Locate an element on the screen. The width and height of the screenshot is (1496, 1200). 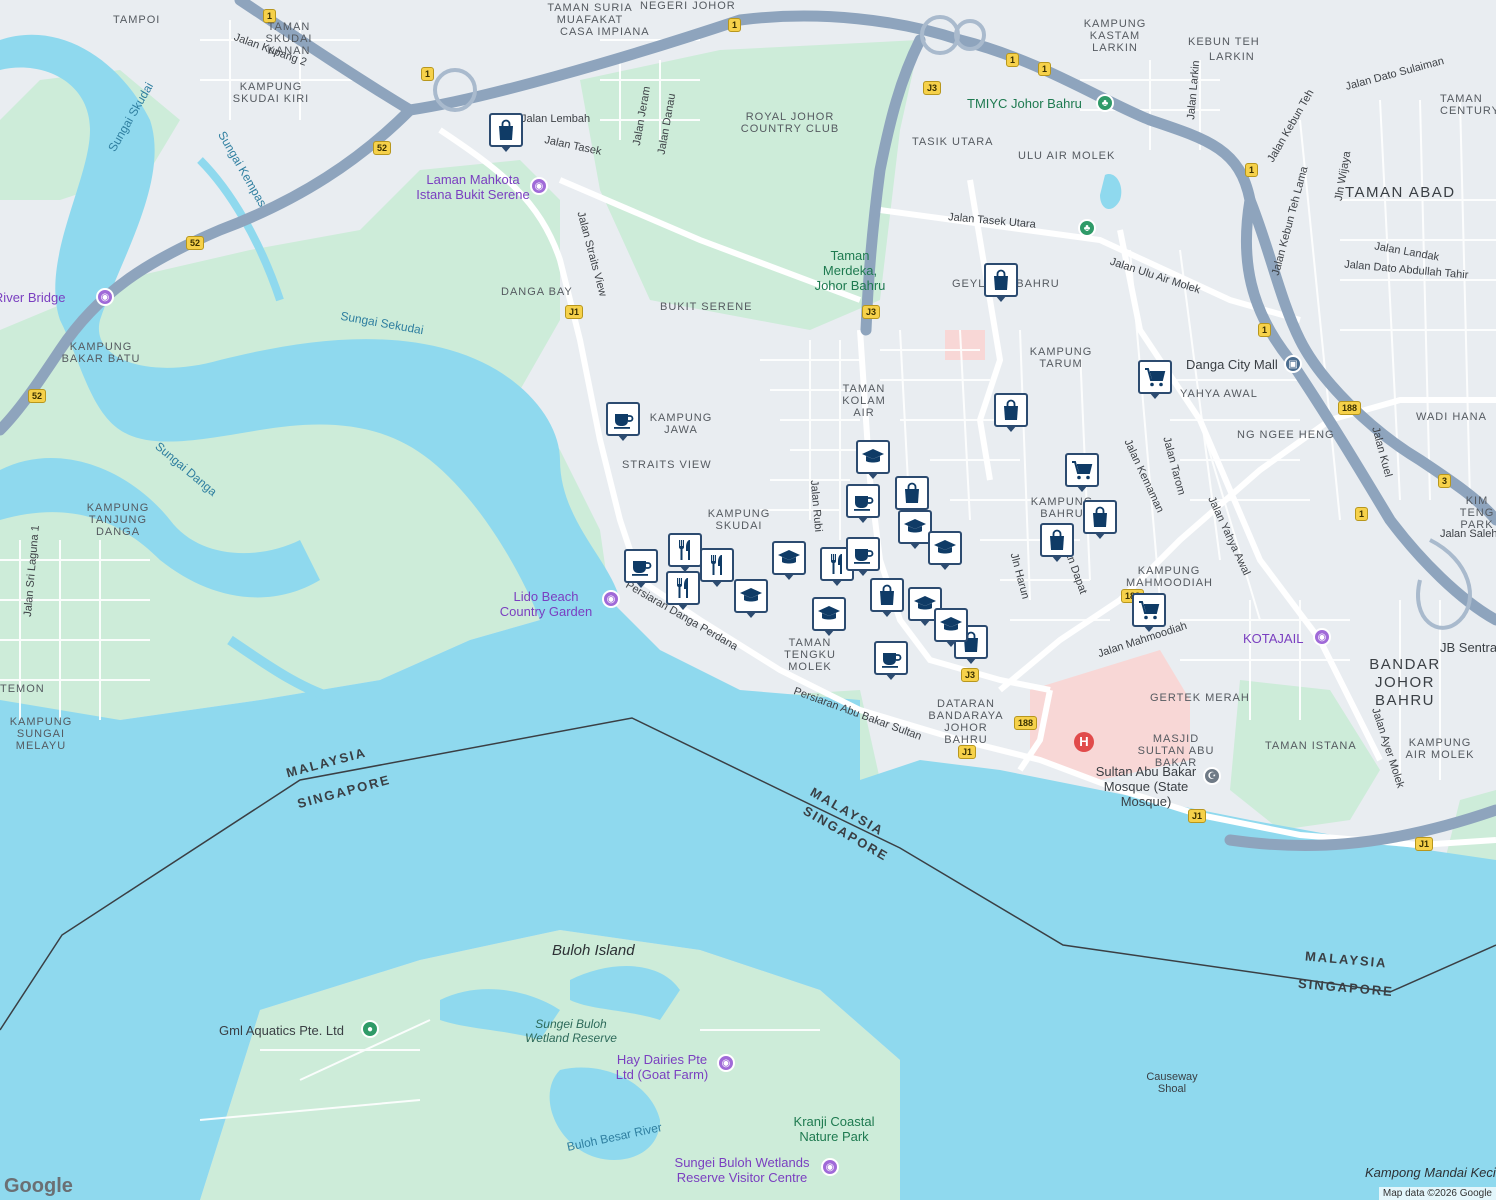
map-attribution: Map data ©2026 Google is located at coordinates (1437, 1193).